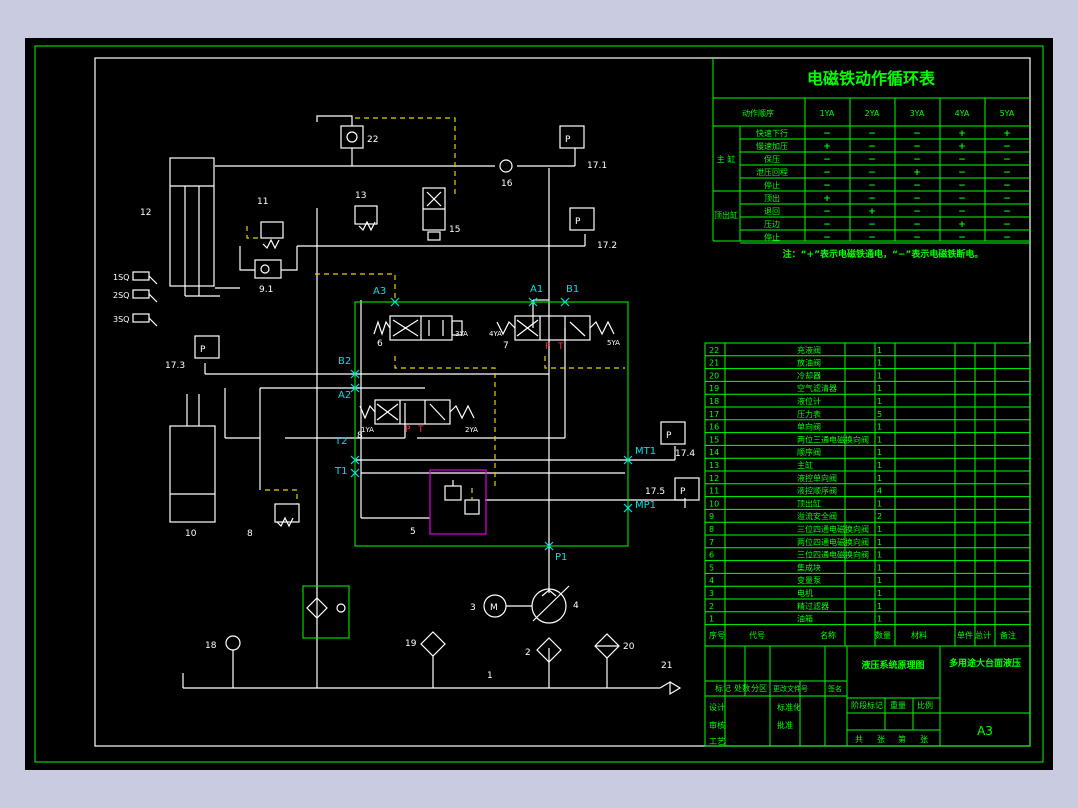 The width and height of the screenshot is (1078, 808). I want to click on tb-label: 工艺, so click(717, 741).